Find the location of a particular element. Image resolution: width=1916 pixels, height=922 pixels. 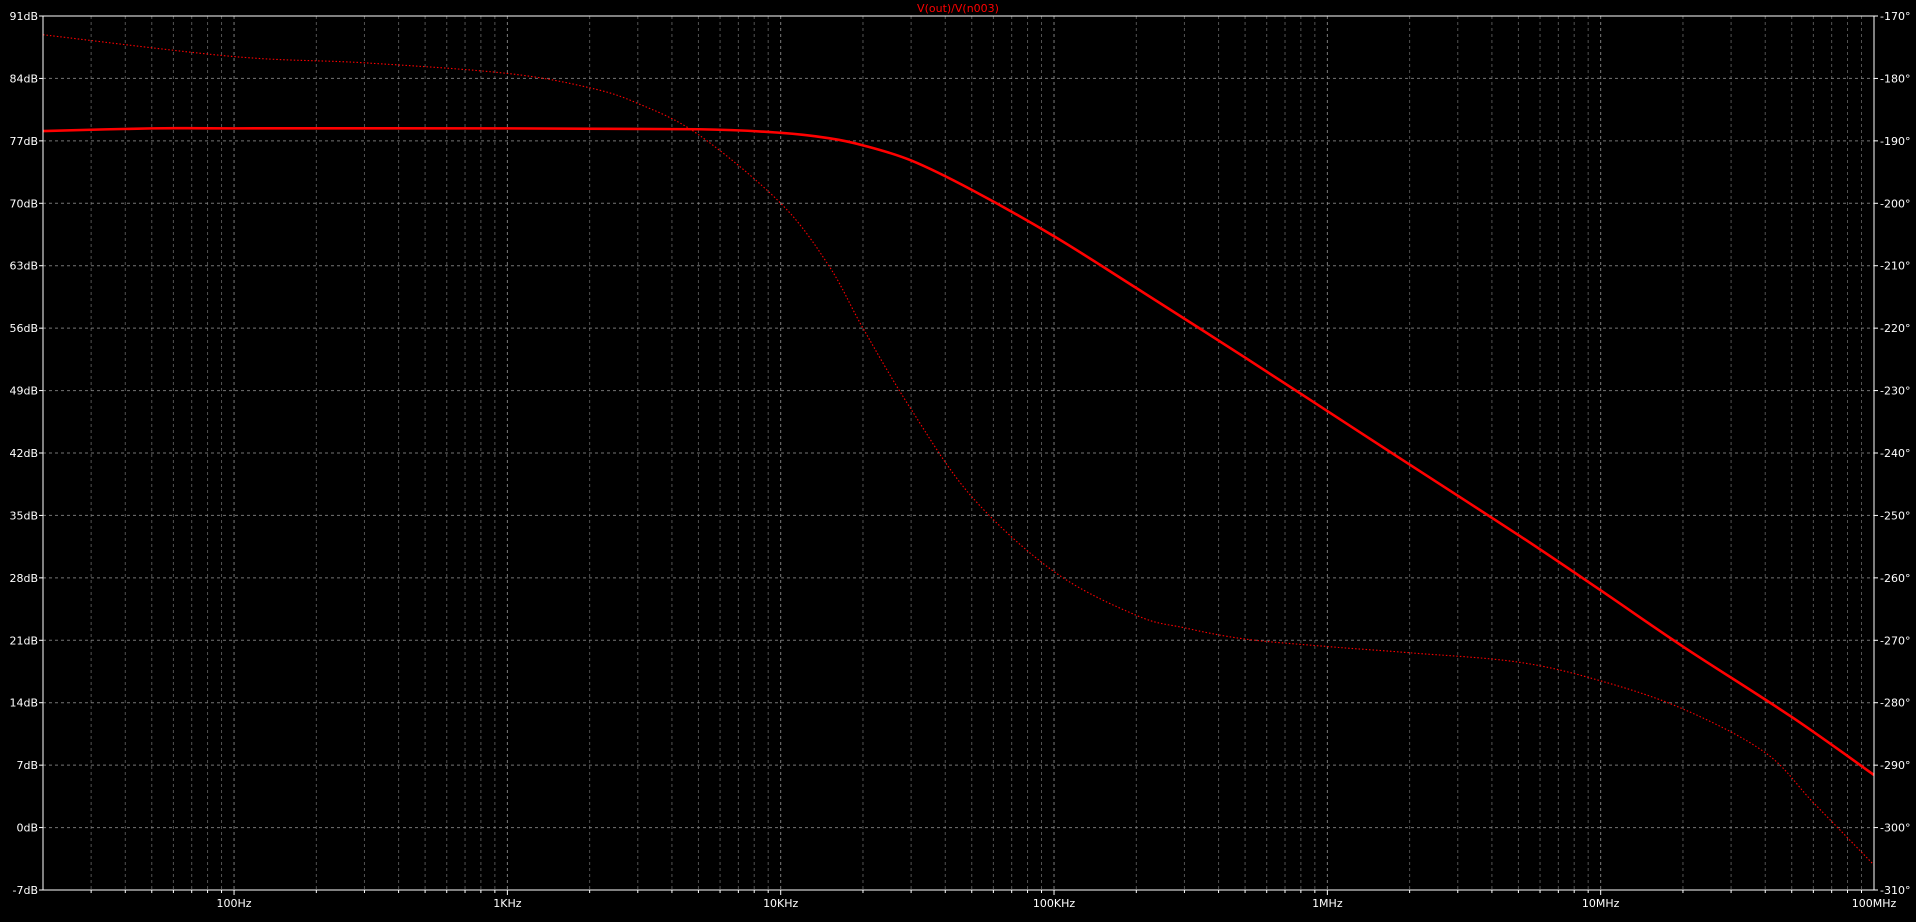

y-right-tick-label: -300° is located at coordinates (1895, 828).